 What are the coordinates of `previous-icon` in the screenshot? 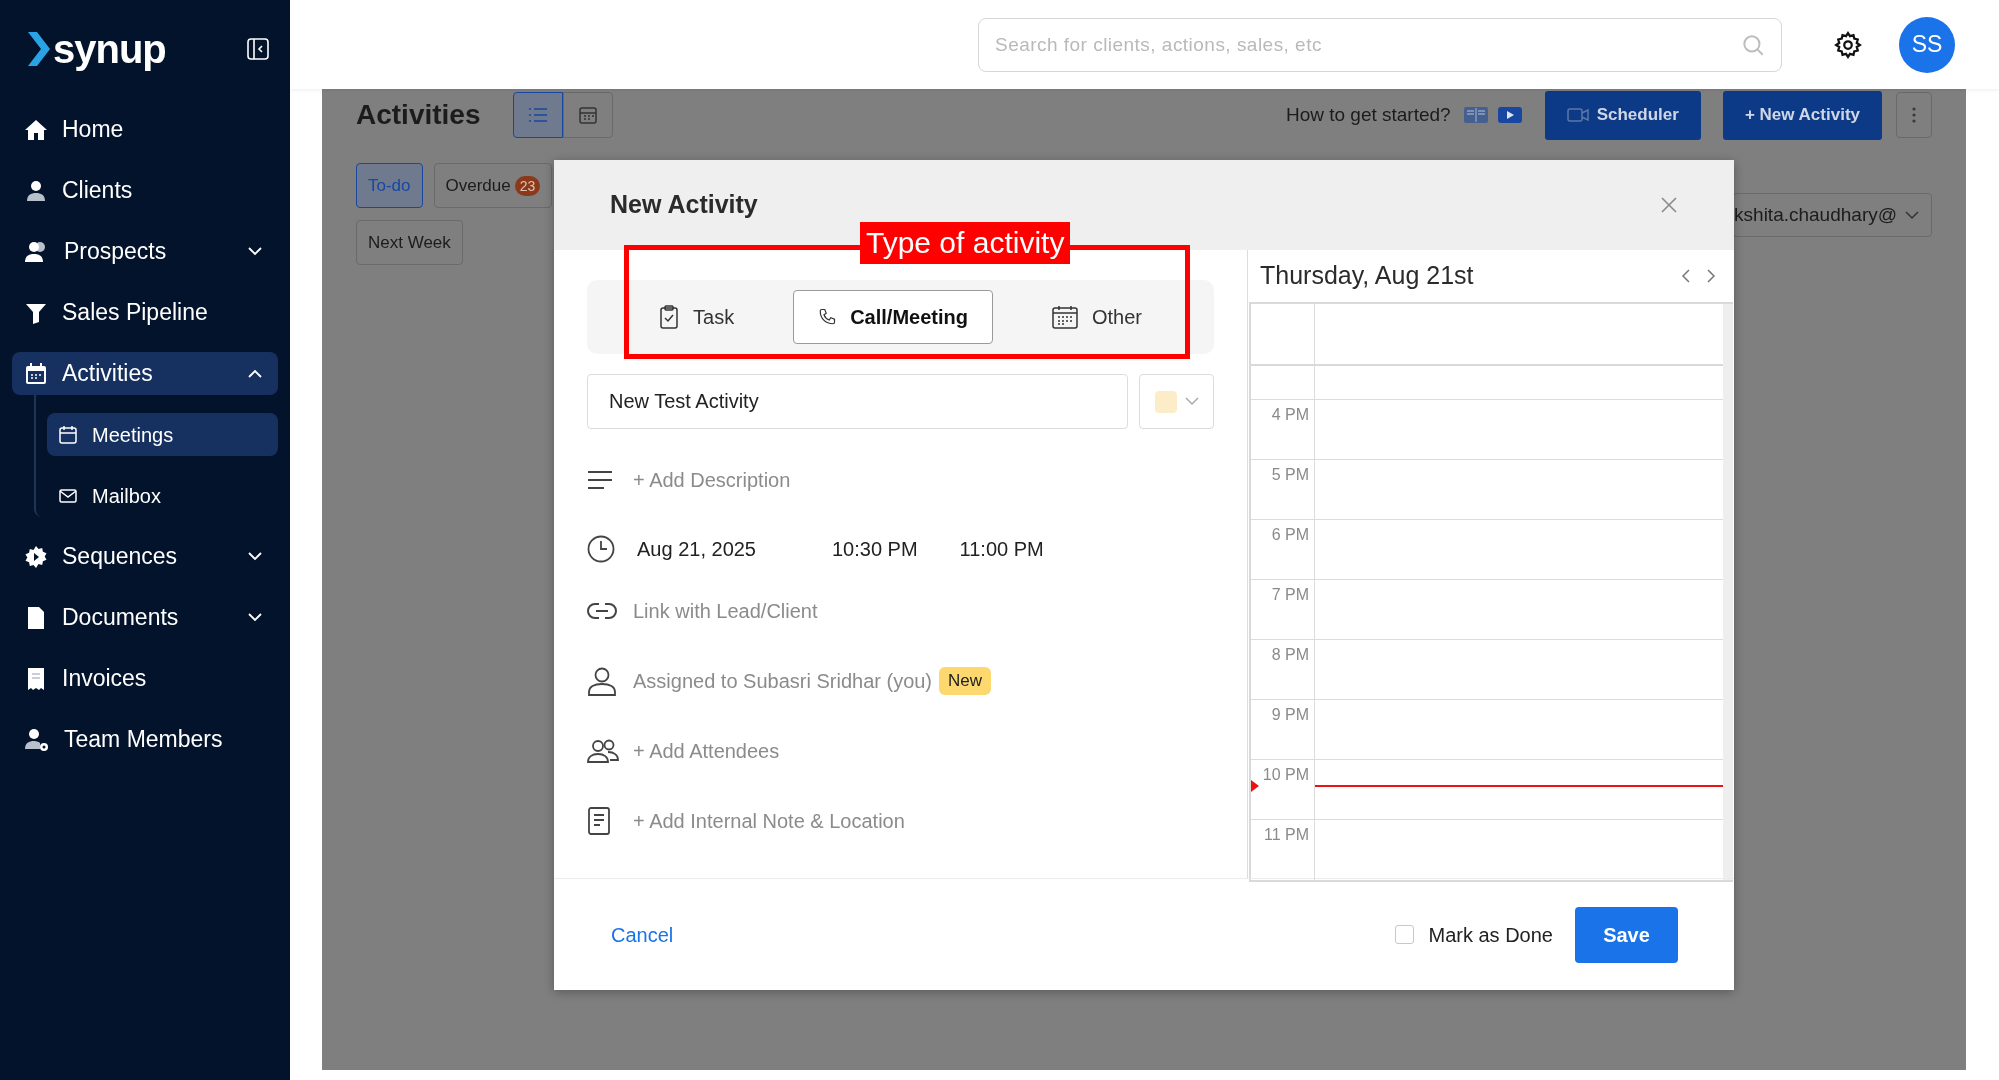 It's located at (1686, 276).